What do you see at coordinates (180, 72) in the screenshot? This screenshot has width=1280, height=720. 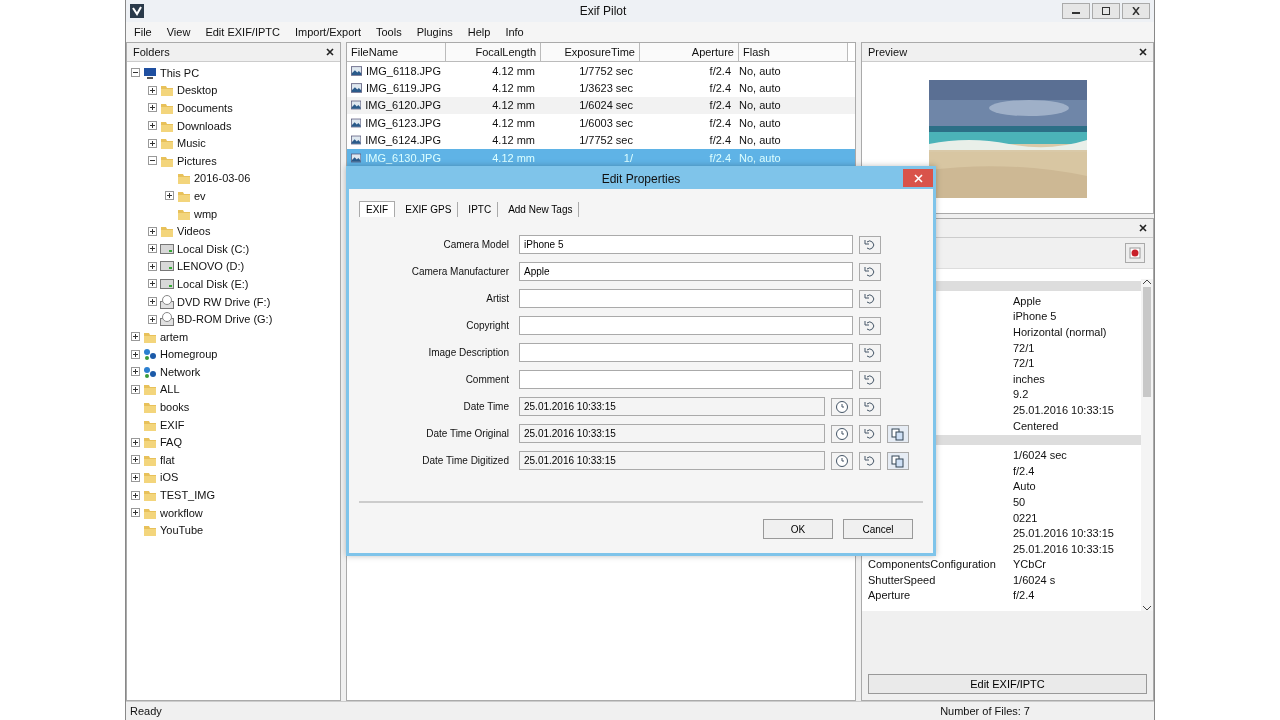 I see `tree-item: This PC` at bounding box center [180, 72].